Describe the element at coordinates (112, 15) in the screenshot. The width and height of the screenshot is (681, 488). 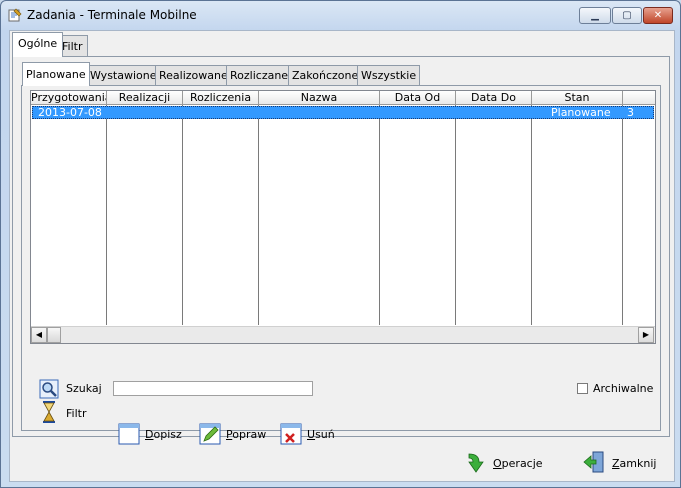
I see `window-title: Zadania - Terminale Mobilne` at that location.